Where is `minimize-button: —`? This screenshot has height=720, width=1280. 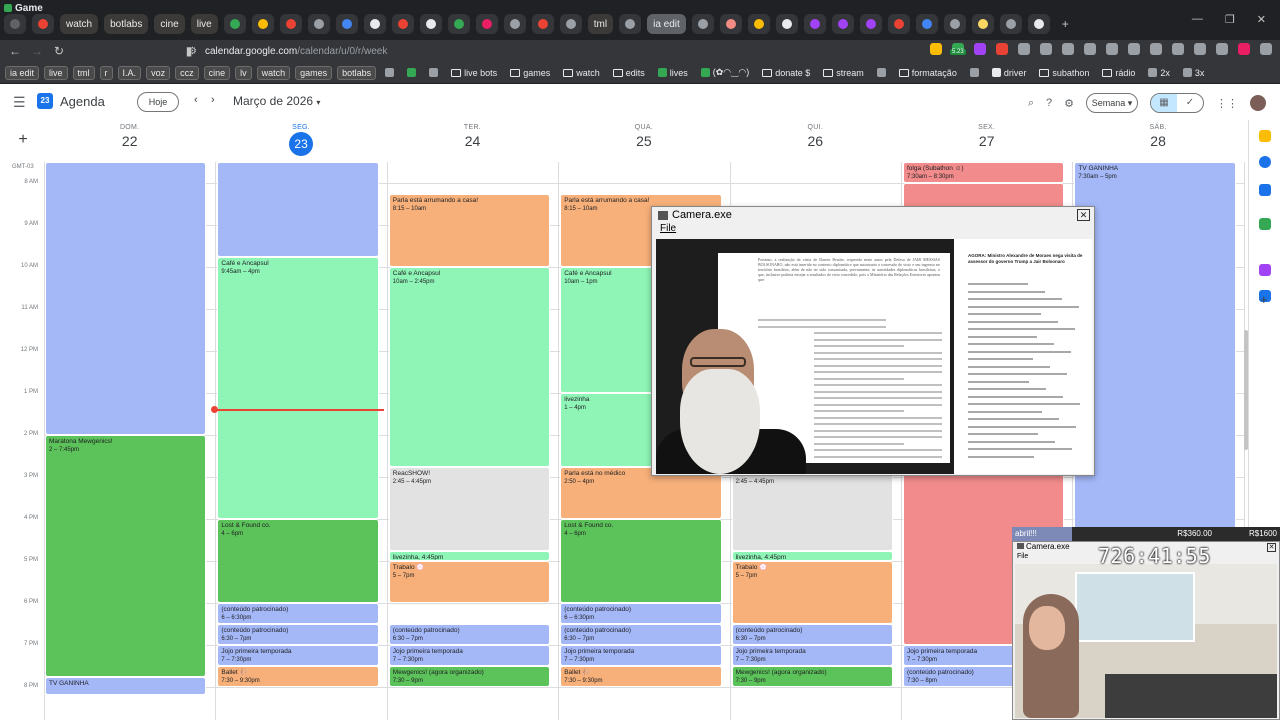 minimize-button: — is located at coordinates (1197, 19).